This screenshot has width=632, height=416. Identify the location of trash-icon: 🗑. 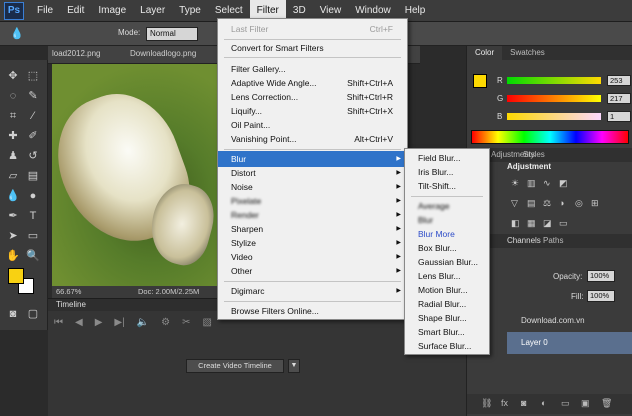
(606, 403).